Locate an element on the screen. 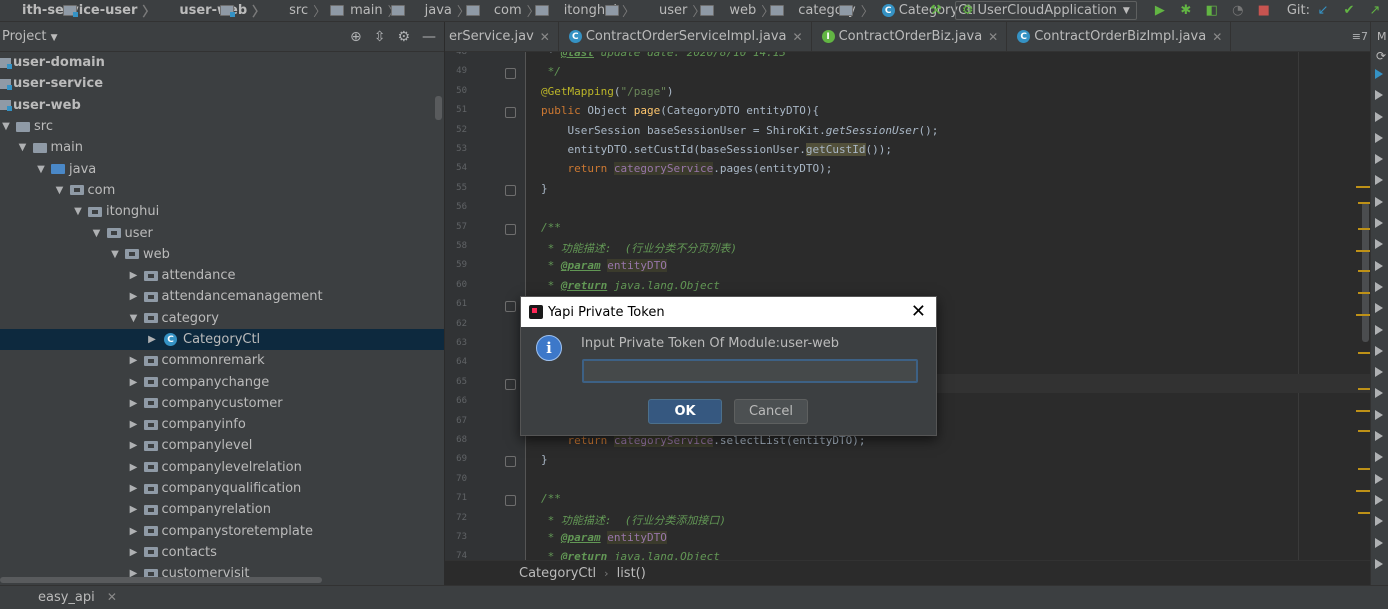  tree-item: user-service is located at coordinates (222, 83).